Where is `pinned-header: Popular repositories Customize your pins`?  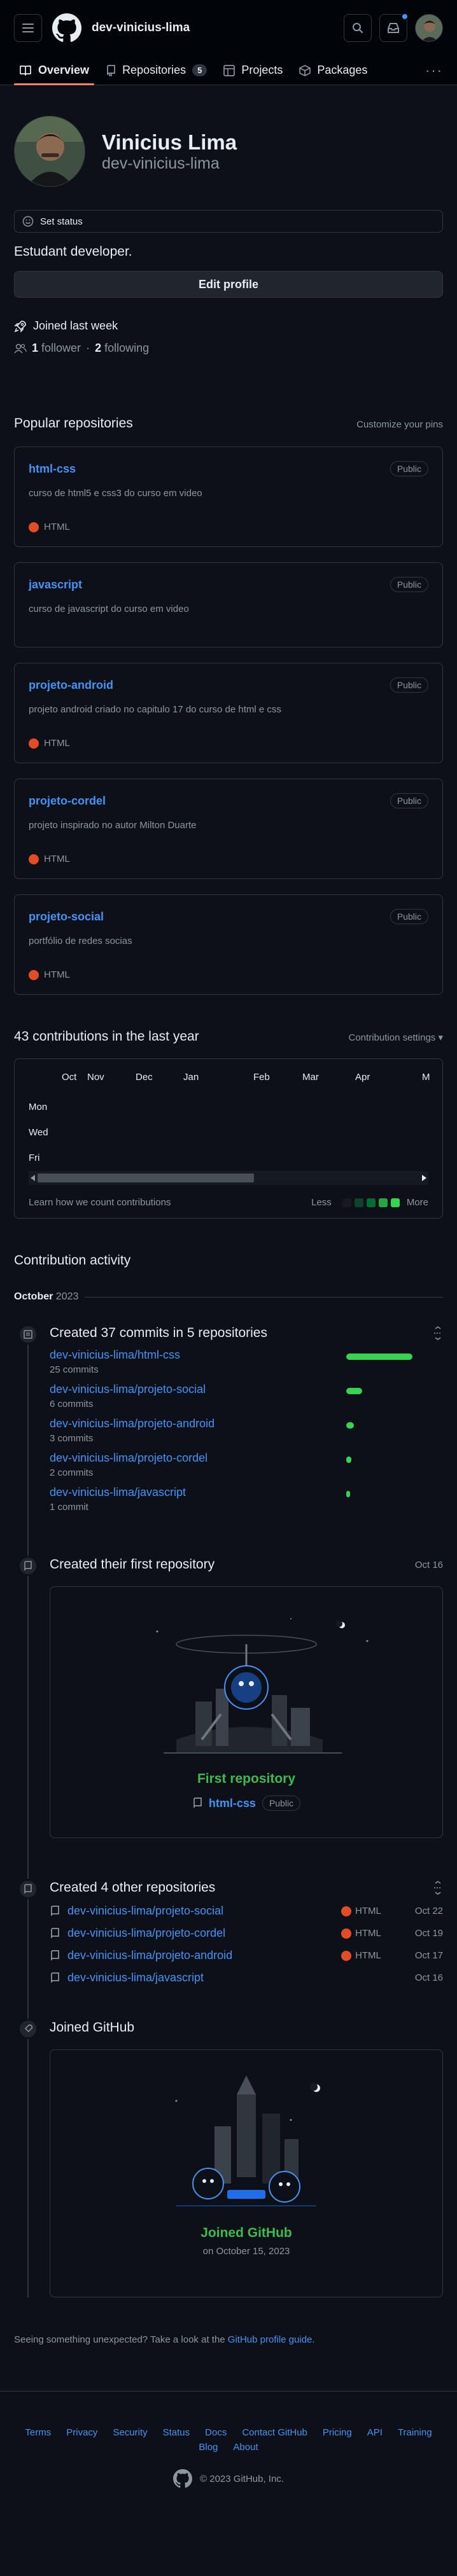
pinned-header: Popular repositories Customize your pins is located at coordinates (229, 423).